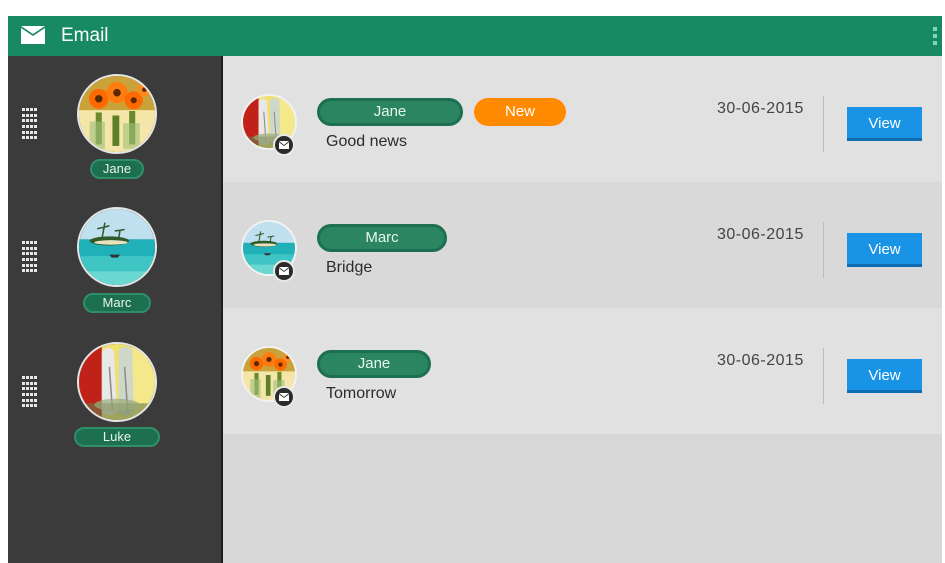 This screenshot has height=563, width=945. What do you see at coordinates (520, 112) in the screenshot?
I see `new-badge: New` at bounding box center [520, 112].